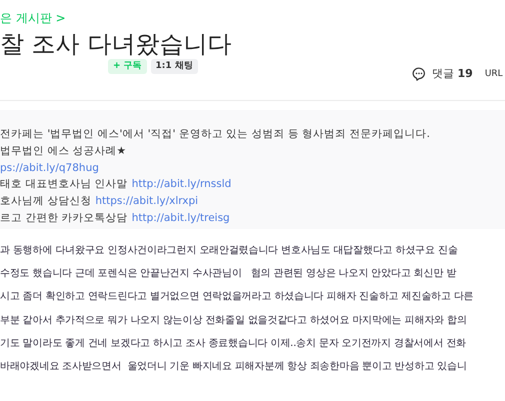  I want to click on comment-count: 댓글 19, so click(452, 73).